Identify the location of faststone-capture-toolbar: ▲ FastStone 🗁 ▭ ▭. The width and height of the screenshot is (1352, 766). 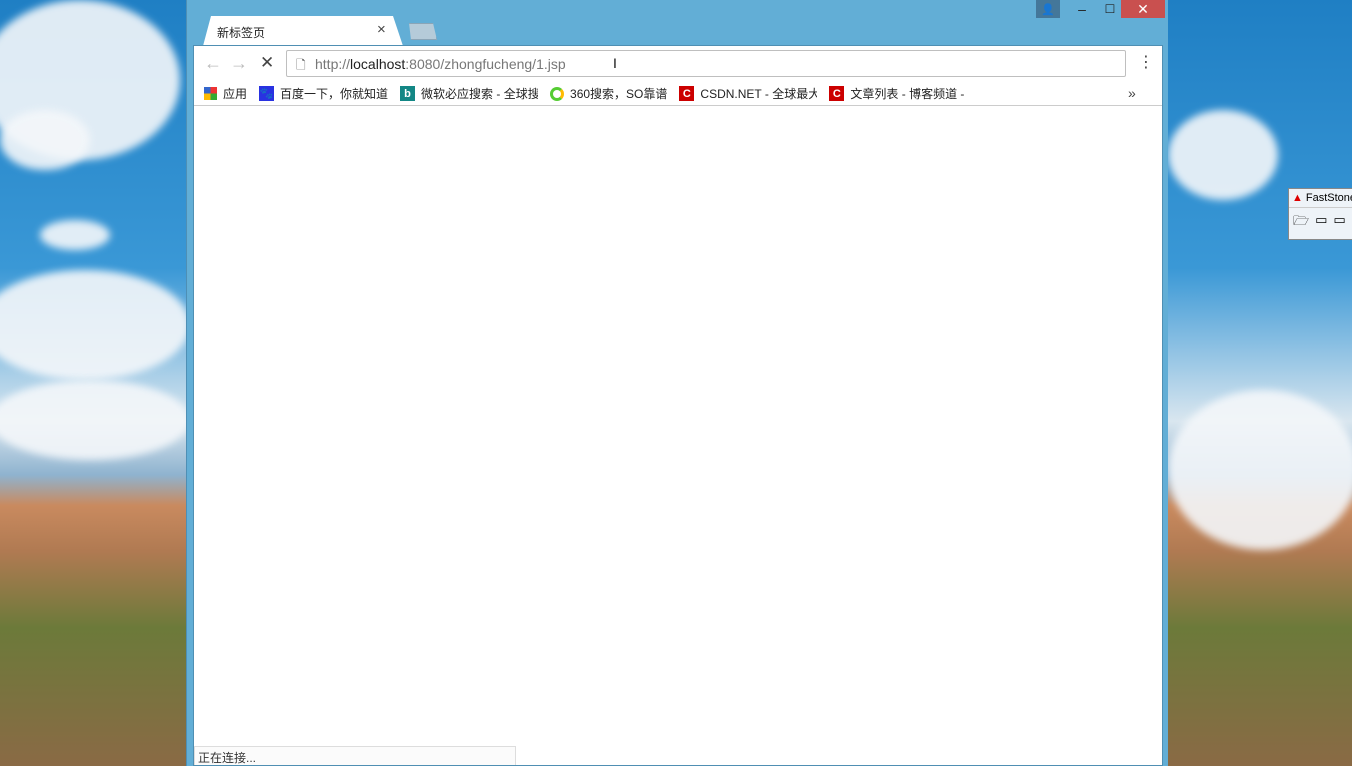
(1320, 214).